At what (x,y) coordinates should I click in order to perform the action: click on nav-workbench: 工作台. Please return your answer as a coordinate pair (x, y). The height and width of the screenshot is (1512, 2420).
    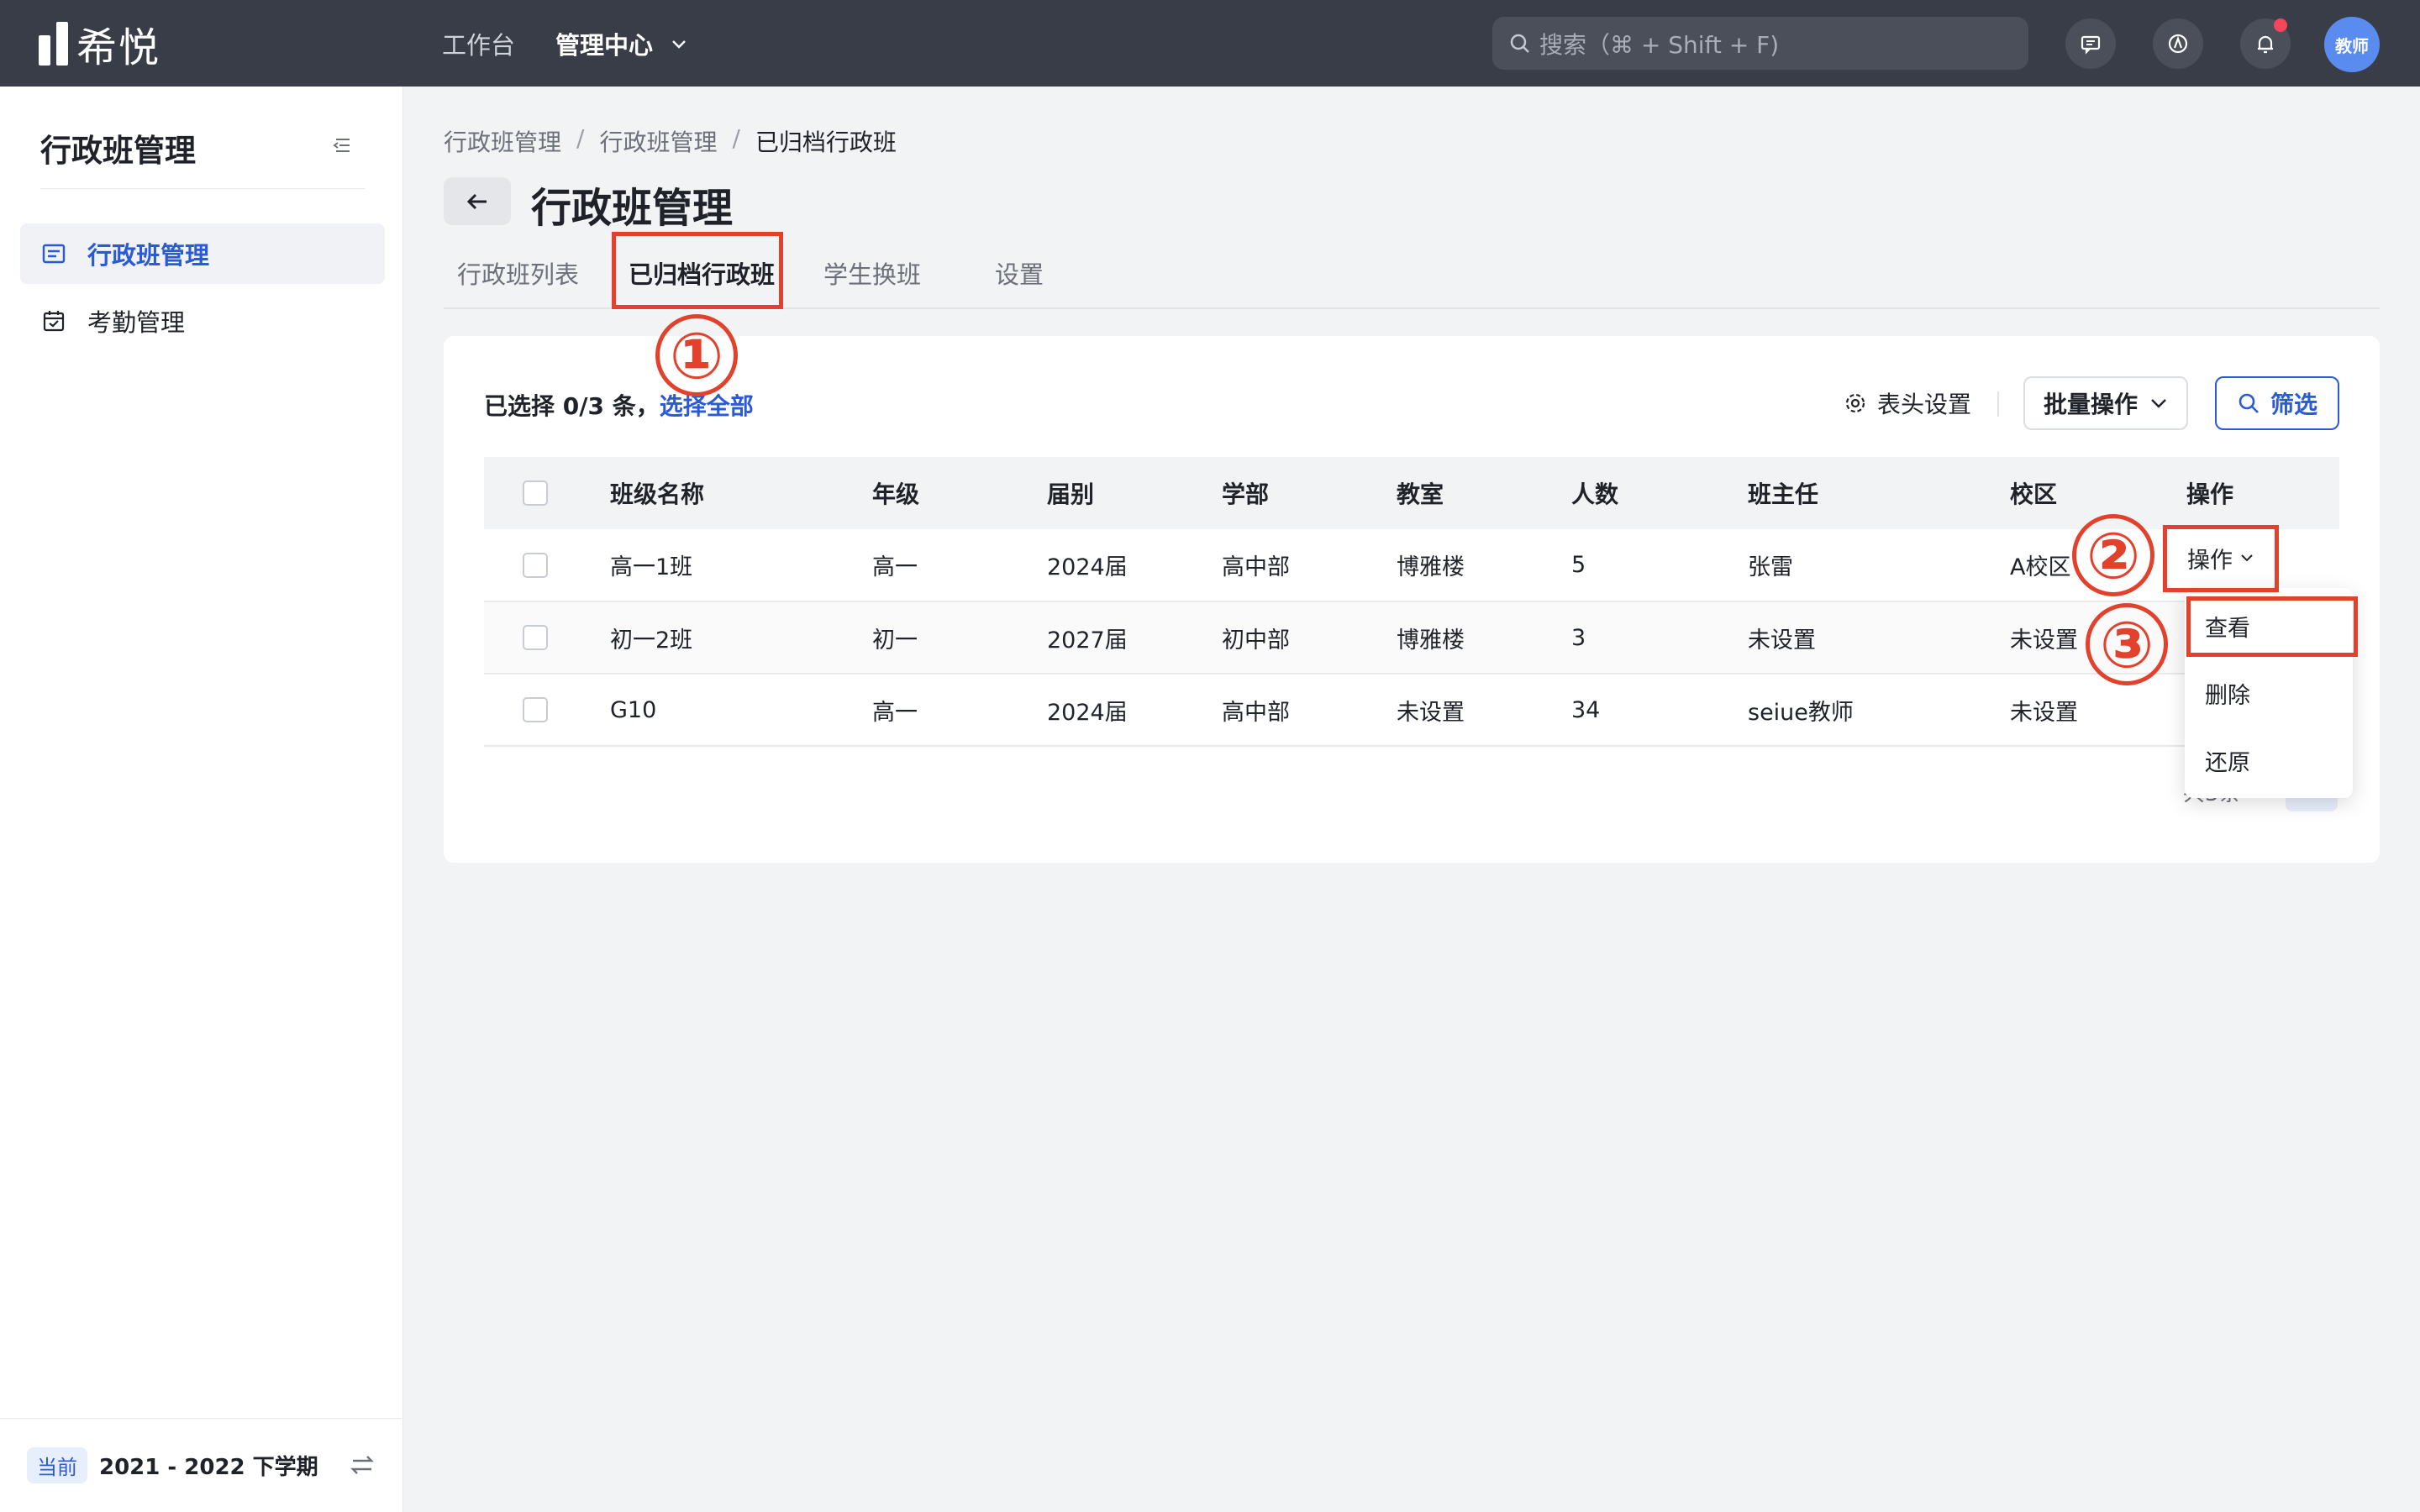
    Looking at the image, I should click on (479, 43).